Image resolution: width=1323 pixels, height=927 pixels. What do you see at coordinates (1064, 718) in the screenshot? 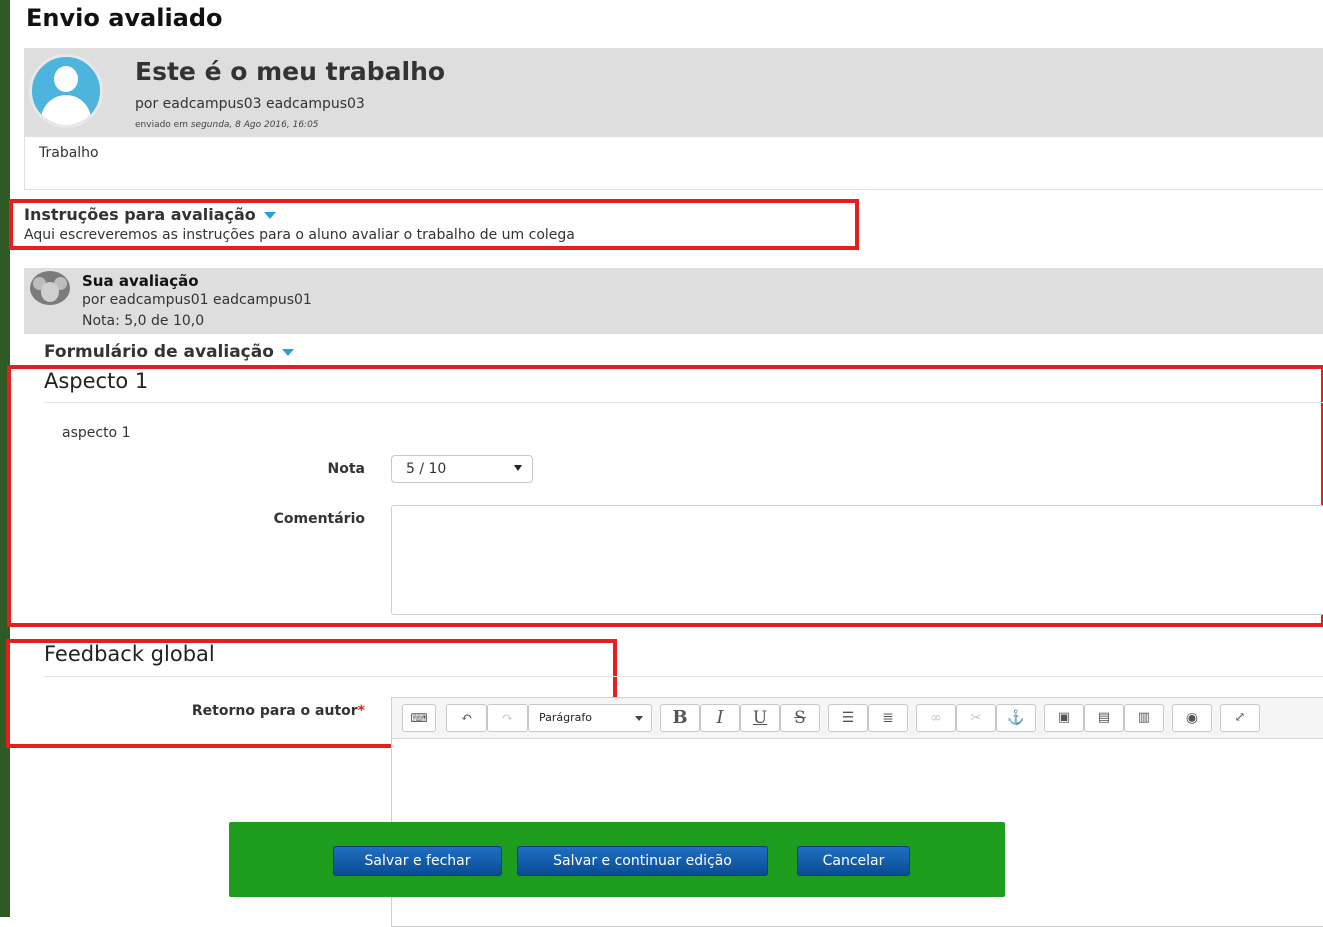
I see `image-icon: ▣` at bounding box center [1064, 718].